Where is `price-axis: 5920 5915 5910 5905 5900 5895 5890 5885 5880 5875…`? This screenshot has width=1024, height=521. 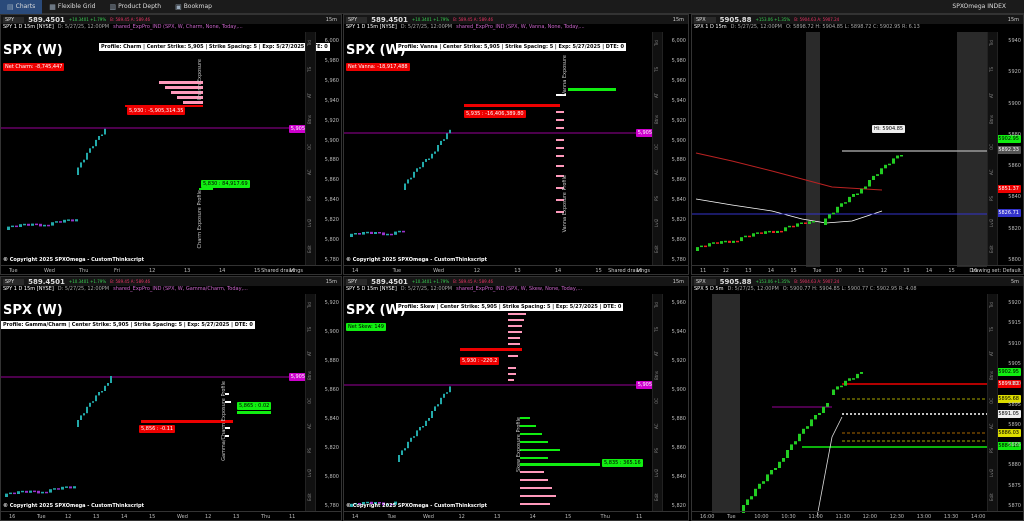 price-axis: 5920 5915 5910 5905 5900 5895 5890 5885 5880 5875… is located at coordinates (1010, 402).